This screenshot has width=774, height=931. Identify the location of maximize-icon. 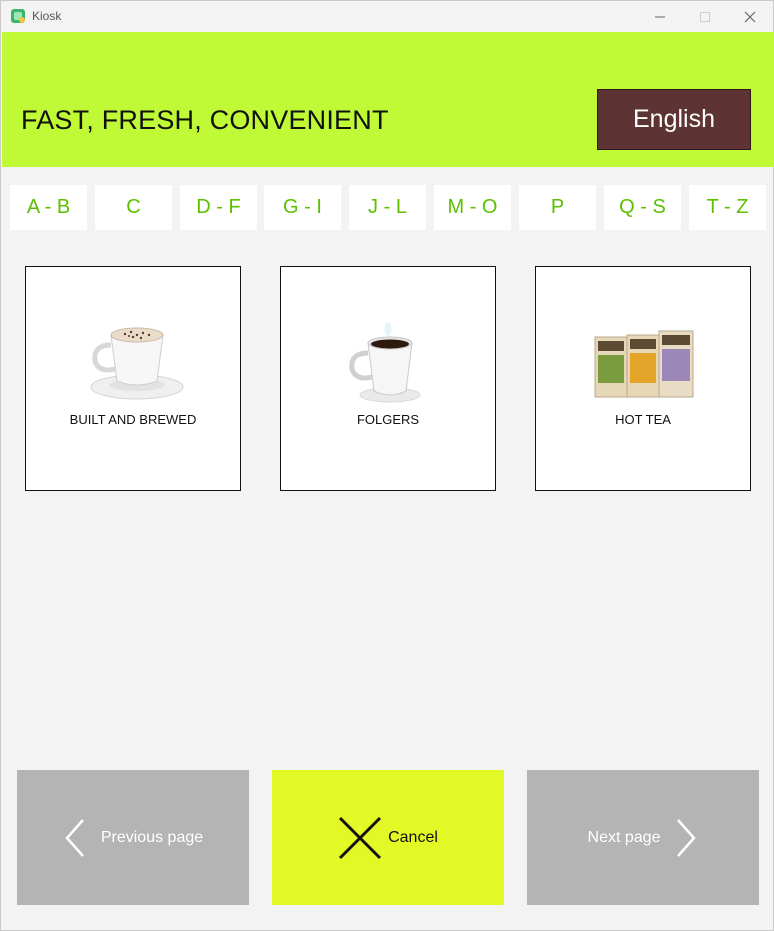
(705, 16).